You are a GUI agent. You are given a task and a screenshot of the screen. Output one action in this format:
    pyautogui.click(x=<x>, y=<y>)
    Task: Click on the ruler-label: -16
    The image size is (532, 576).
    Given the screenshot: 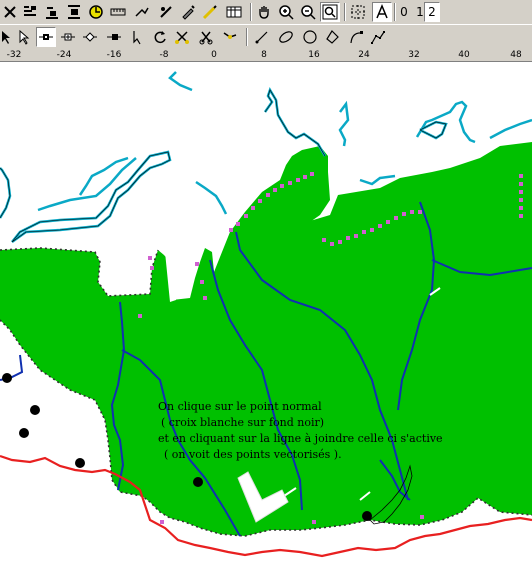 What is the action you would take?
    pyautogui.click(x=114, y=55)
    